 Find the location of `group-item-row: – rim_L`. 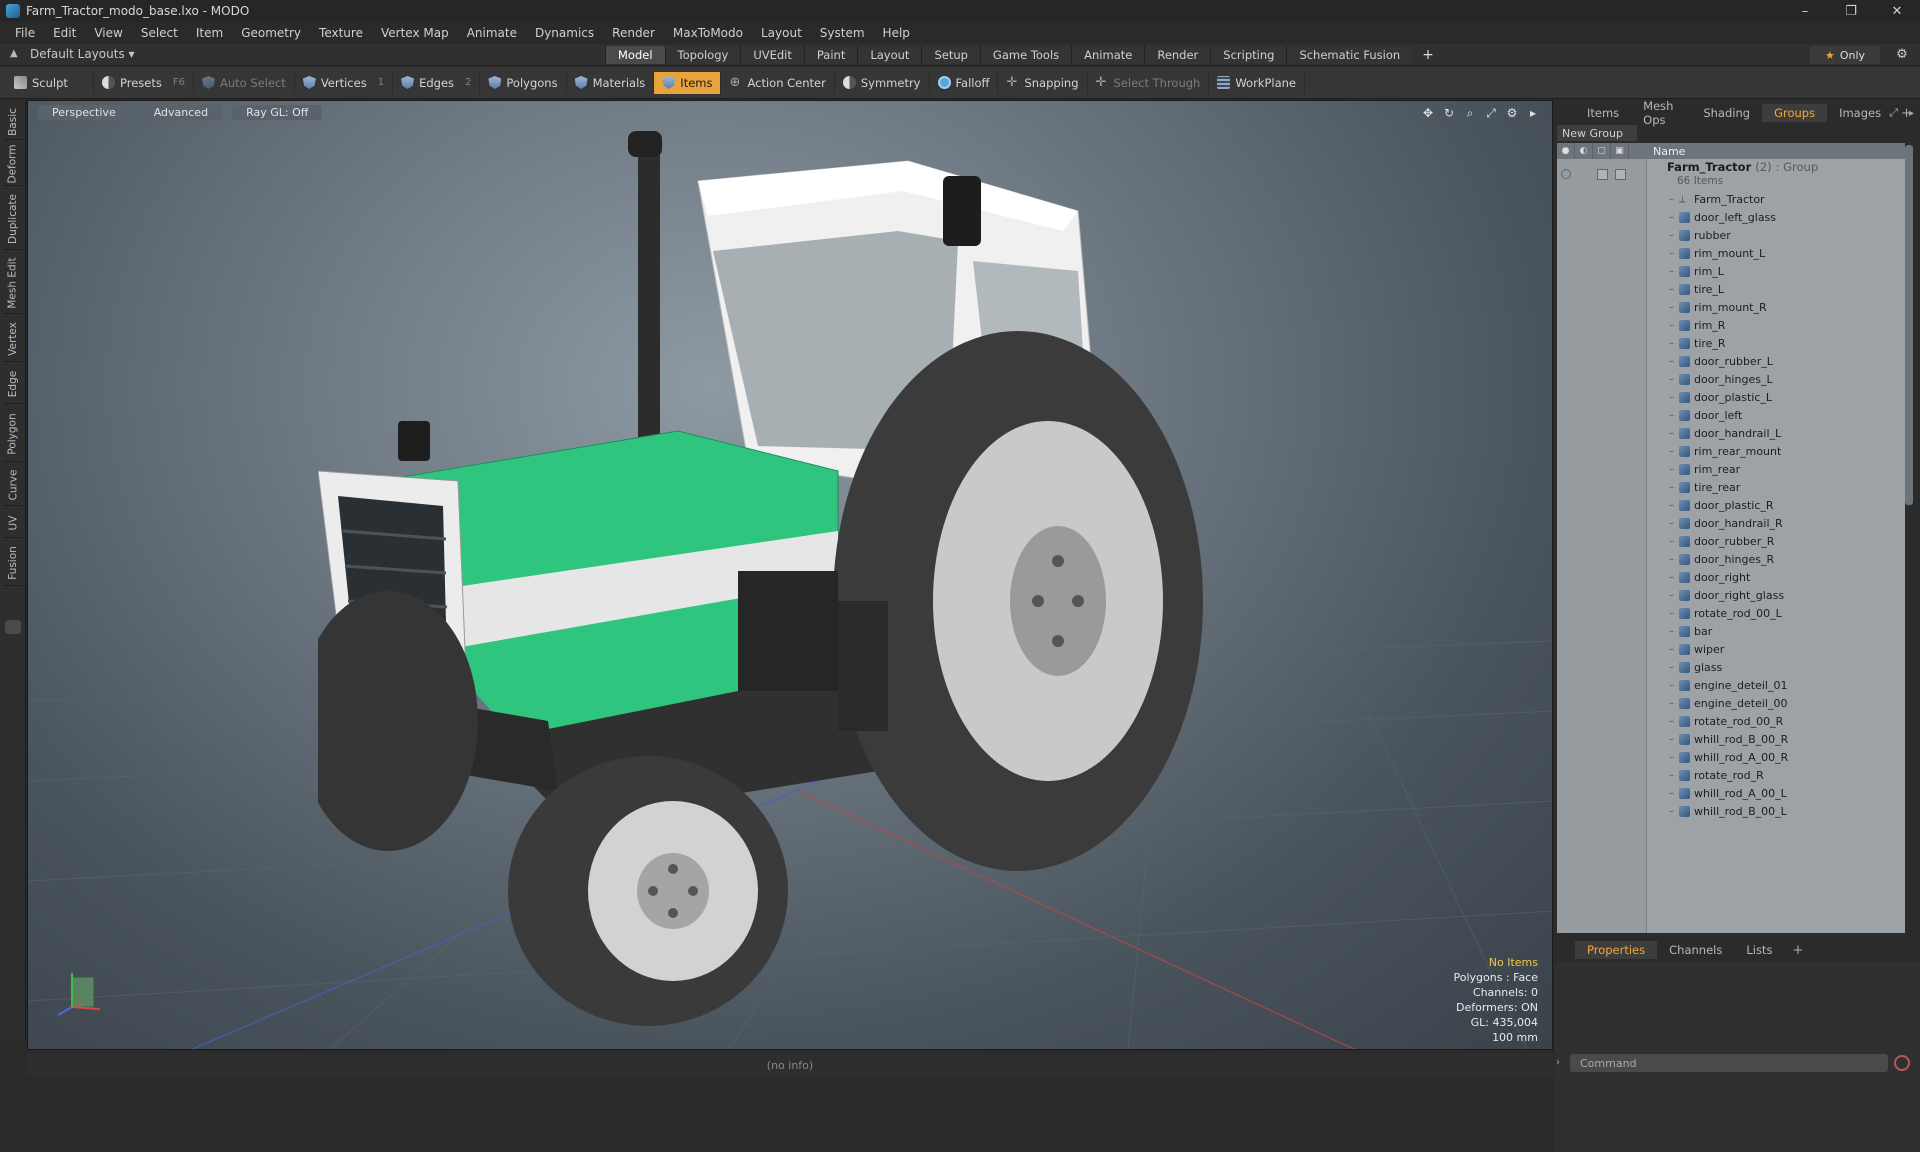

group-item-row: – rim_L is located at coordinates (1728, 271).